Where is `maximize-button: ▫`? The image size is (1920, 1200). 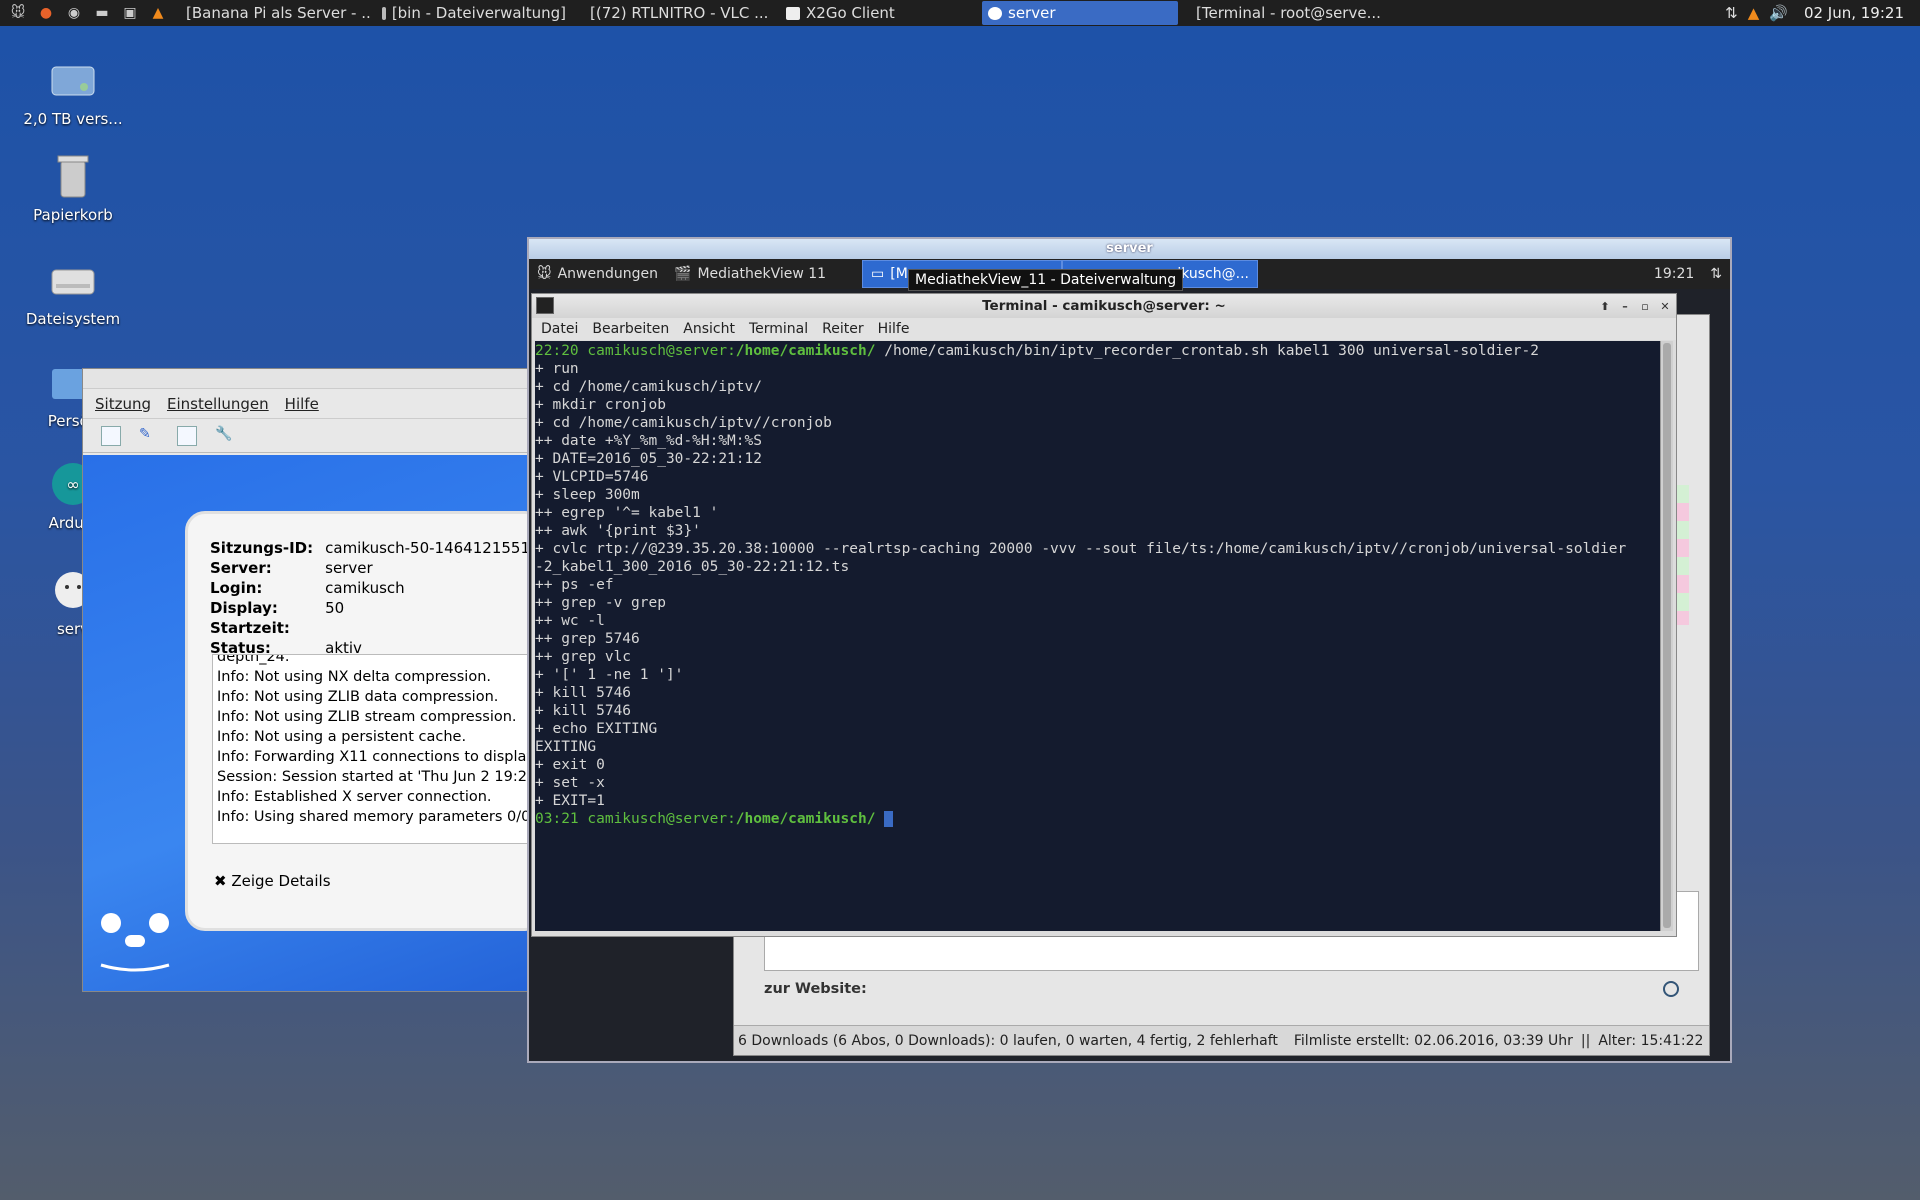
maximize-button: ▫ is located at coordinates (1645, 307).